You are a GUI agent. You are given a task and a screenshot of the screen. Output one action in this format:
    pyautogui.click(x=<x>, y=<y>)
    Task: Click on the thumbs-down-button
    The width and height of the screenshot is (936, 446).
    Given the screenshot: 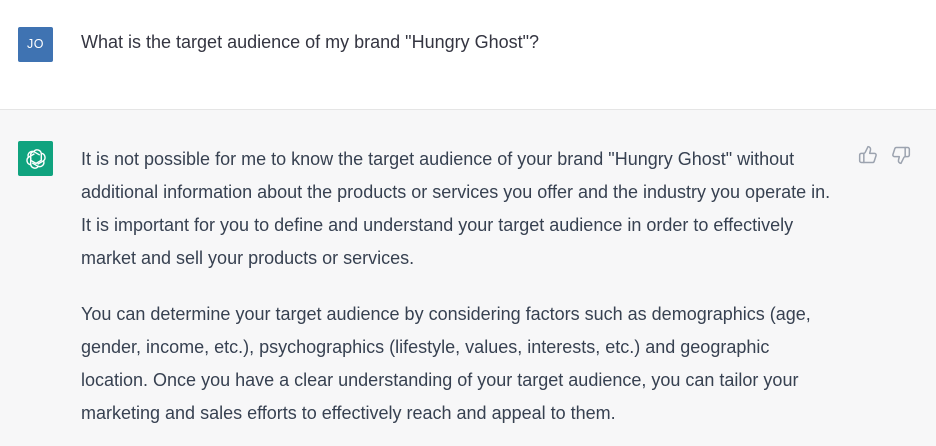 What is the action you would take?
    pyautogui.click(x=901, y=155)
    